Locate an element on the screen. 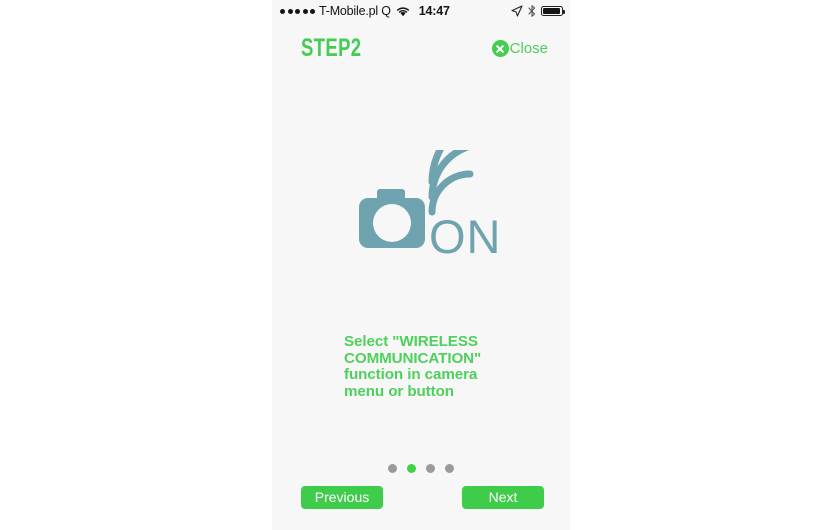  status-bar: T-Mobile.pl Q 14:47 is located at coordinates (421, 11).